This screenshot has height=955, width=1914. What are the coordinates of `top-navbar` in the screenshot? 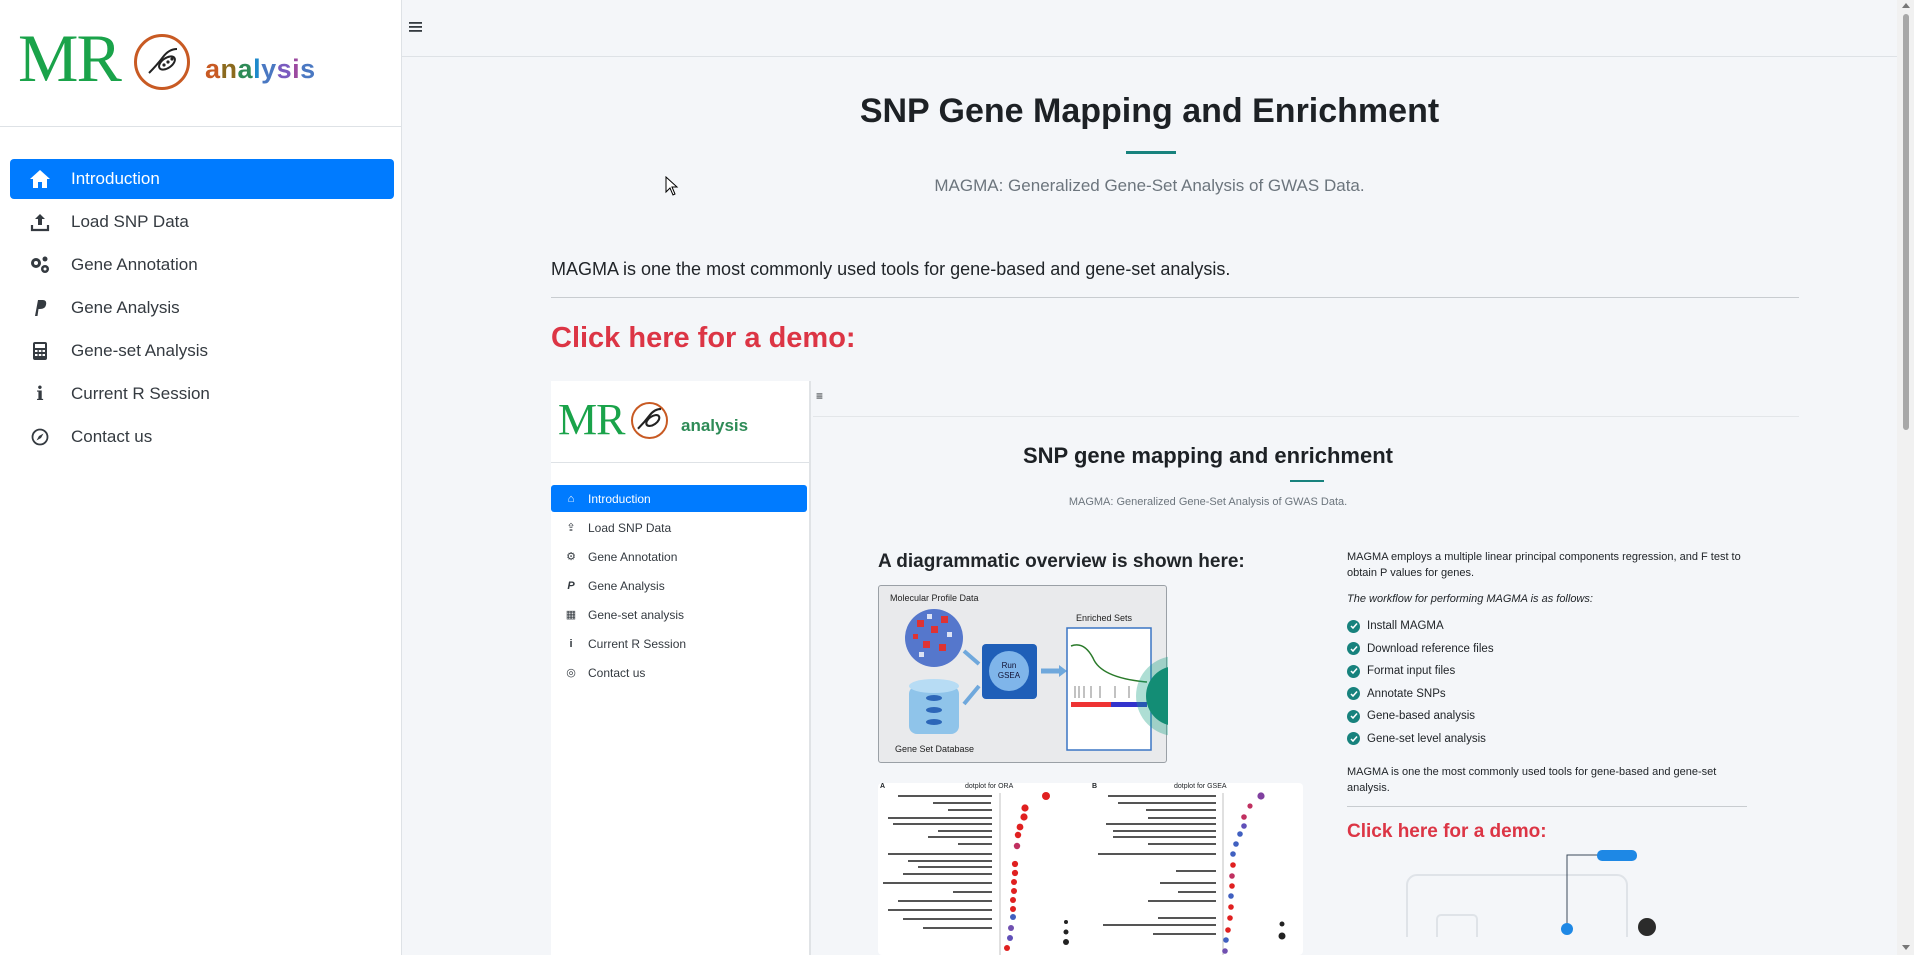 It's located at (1149, 28).